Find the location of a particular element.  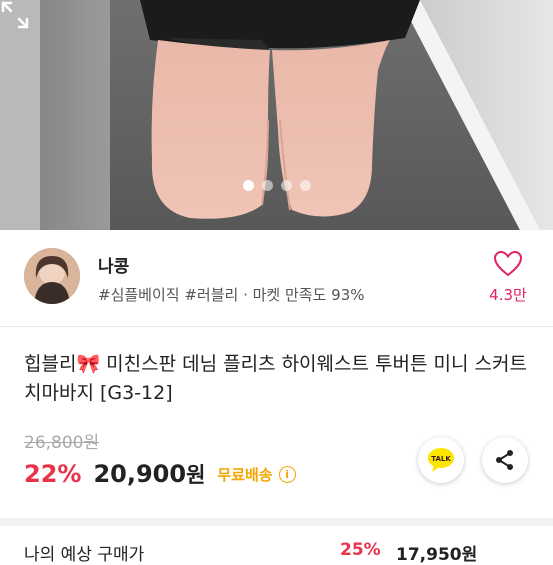

seller-tags: #심플베이직 #러블리 · 마켓 만족도 93% is located at coordinates (231, 295).